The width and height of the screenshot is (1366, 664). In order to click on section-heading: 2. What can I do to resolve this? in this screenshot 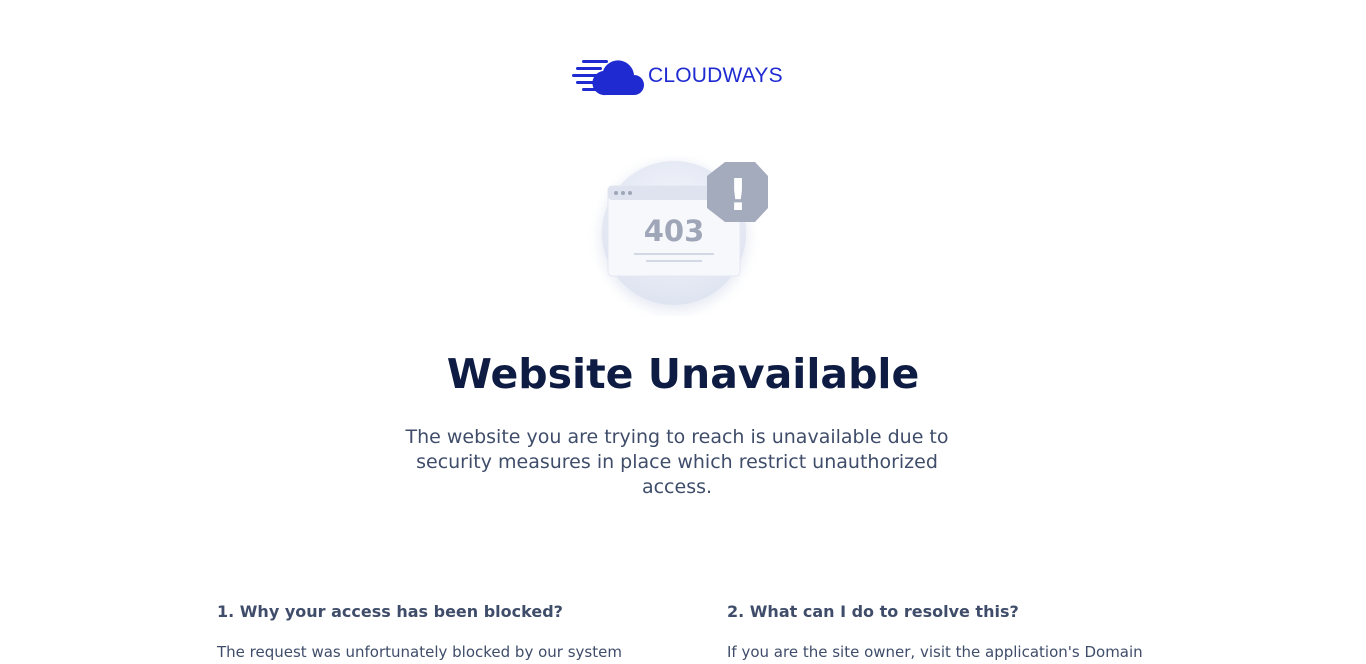, I will do `click(873, 611)`.